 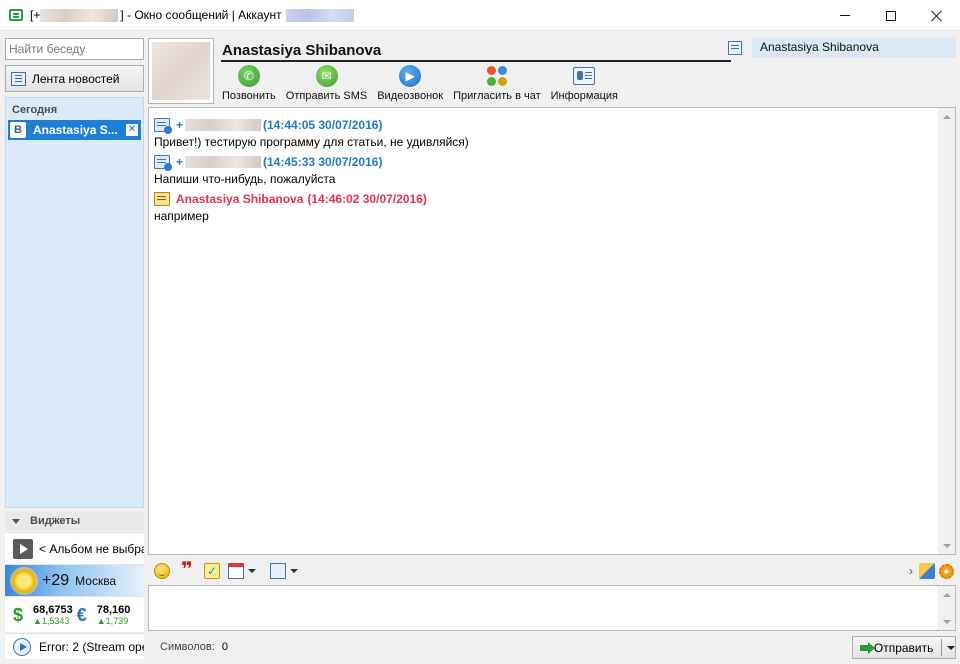 What do you see at coordinates (497, 96) in the screenshot?
I see `invite-label: Пригласить в чат` at bounding box center [497, 96].